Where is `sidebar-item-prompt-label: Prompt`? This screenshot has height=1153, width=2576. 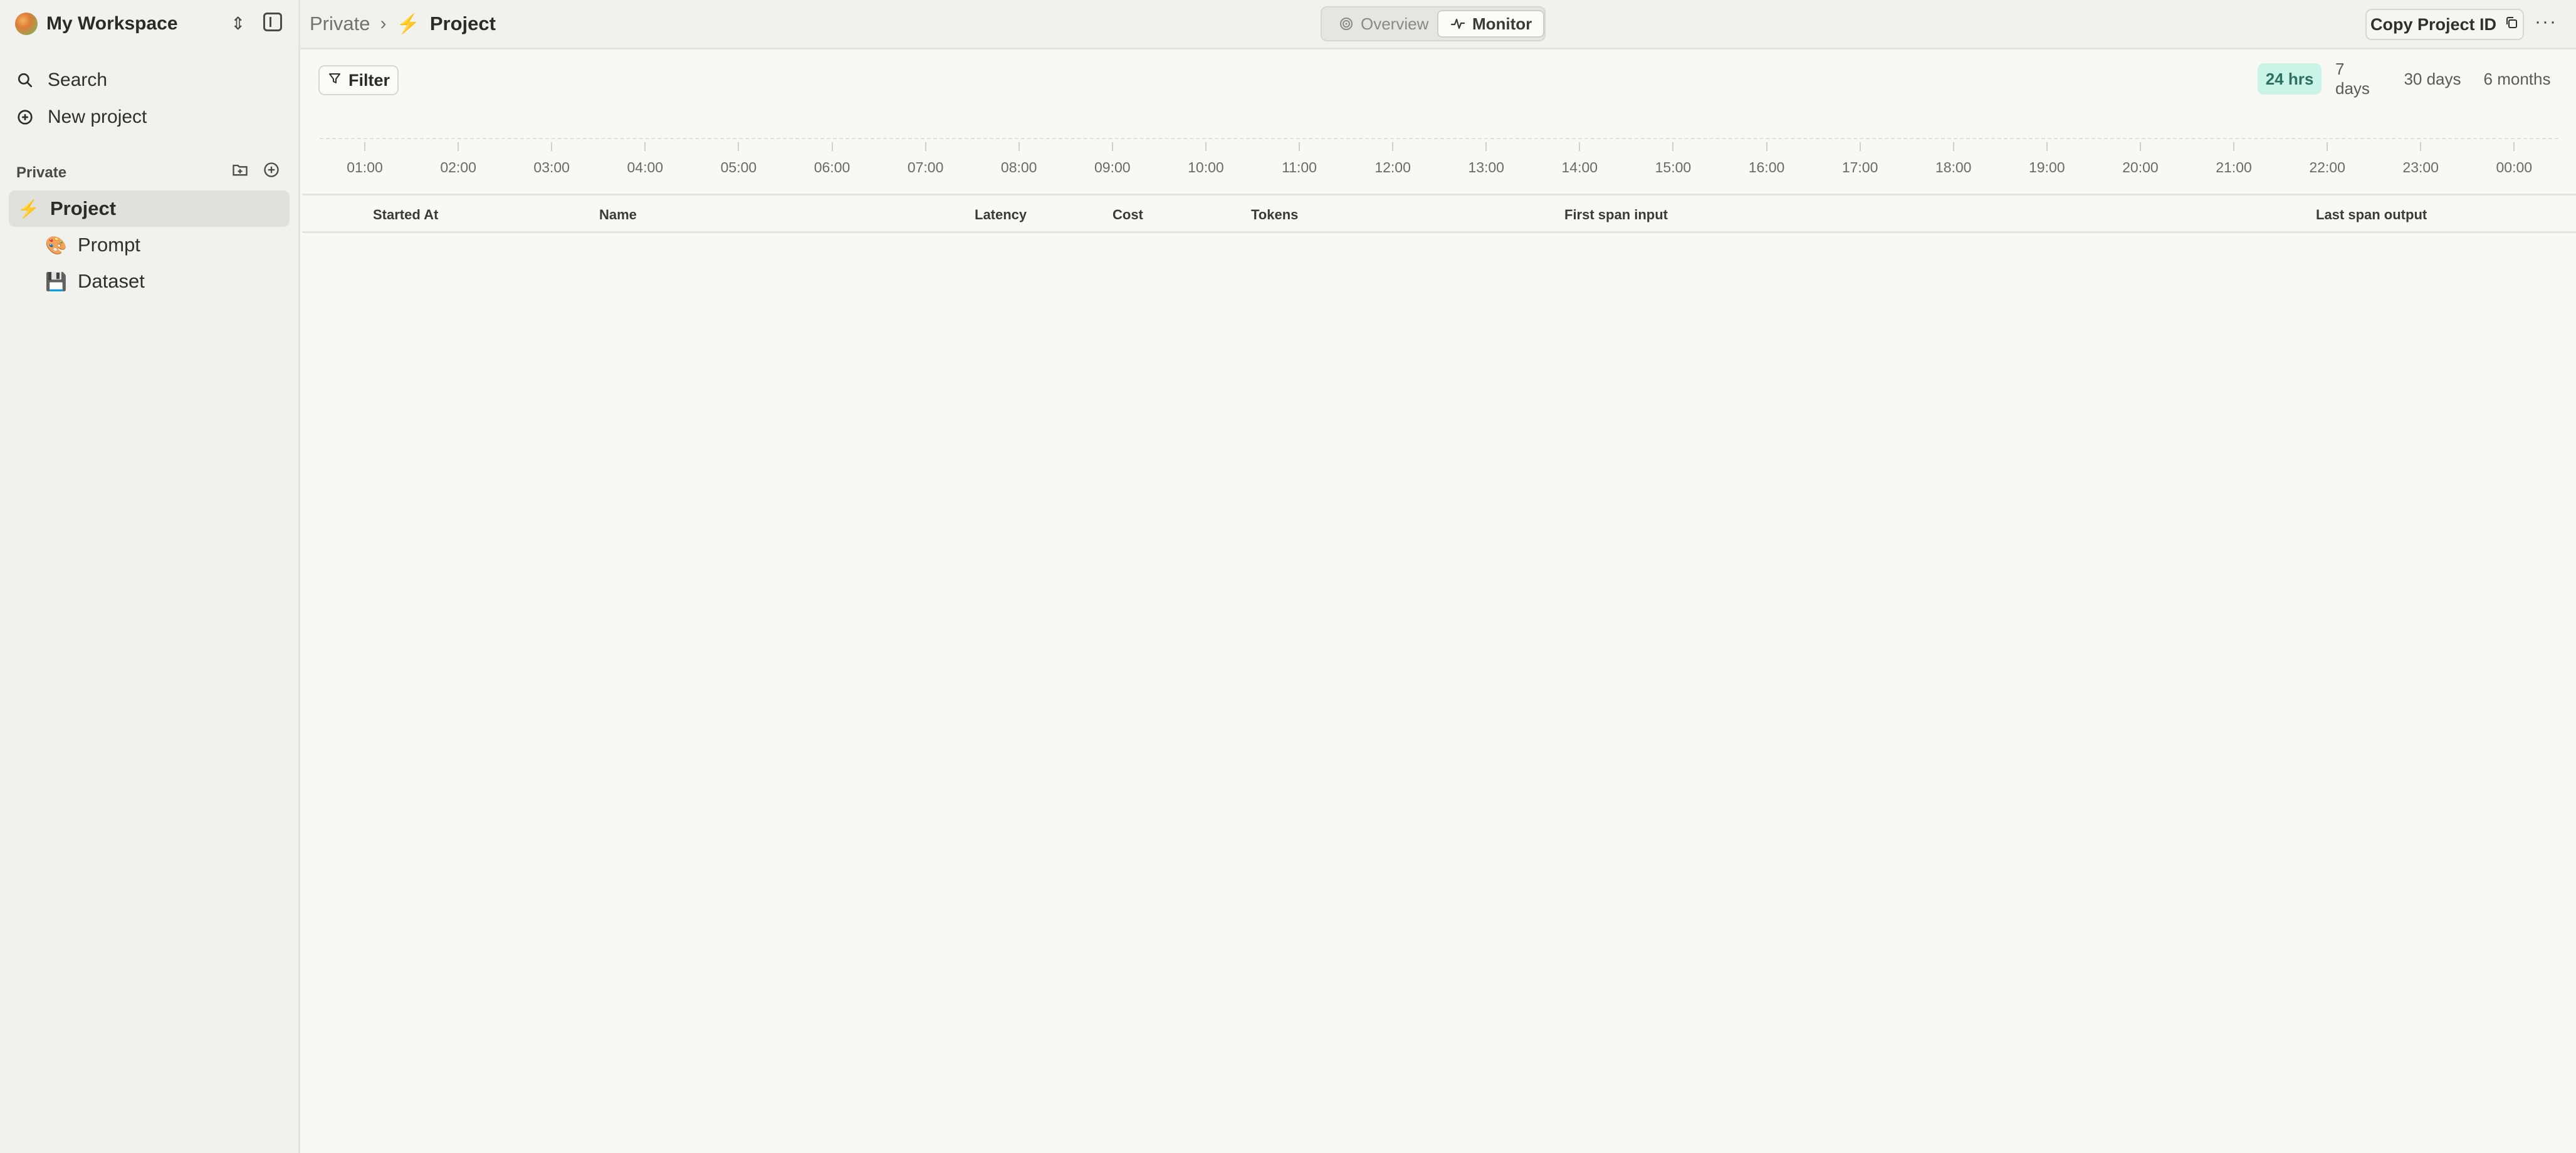
sidebar-item-prompt-label: Prompt is located at coordinates (109, 245).